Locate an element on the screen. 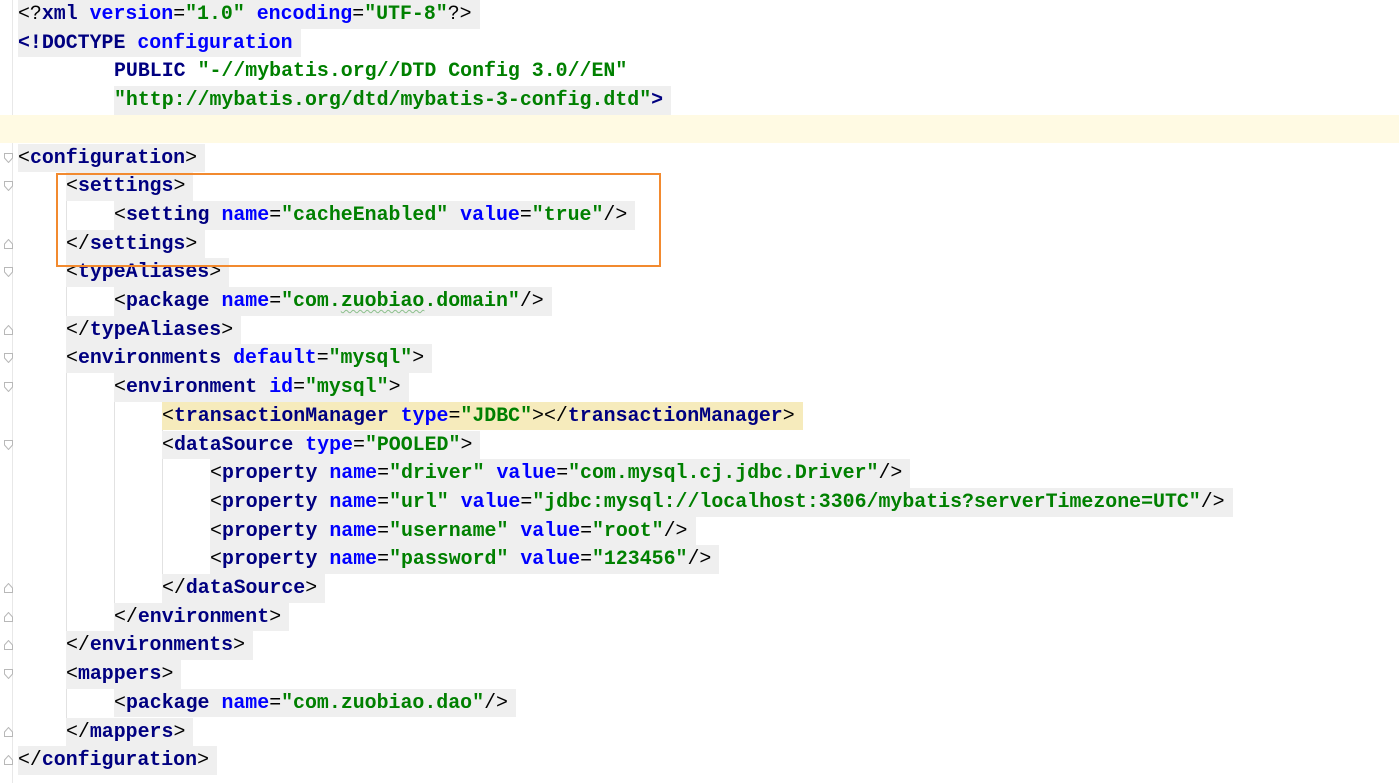 Image resolution: width=1399 pixels, height=783 pixels. code-token: "mysql" is located at coordinates (370, 358).